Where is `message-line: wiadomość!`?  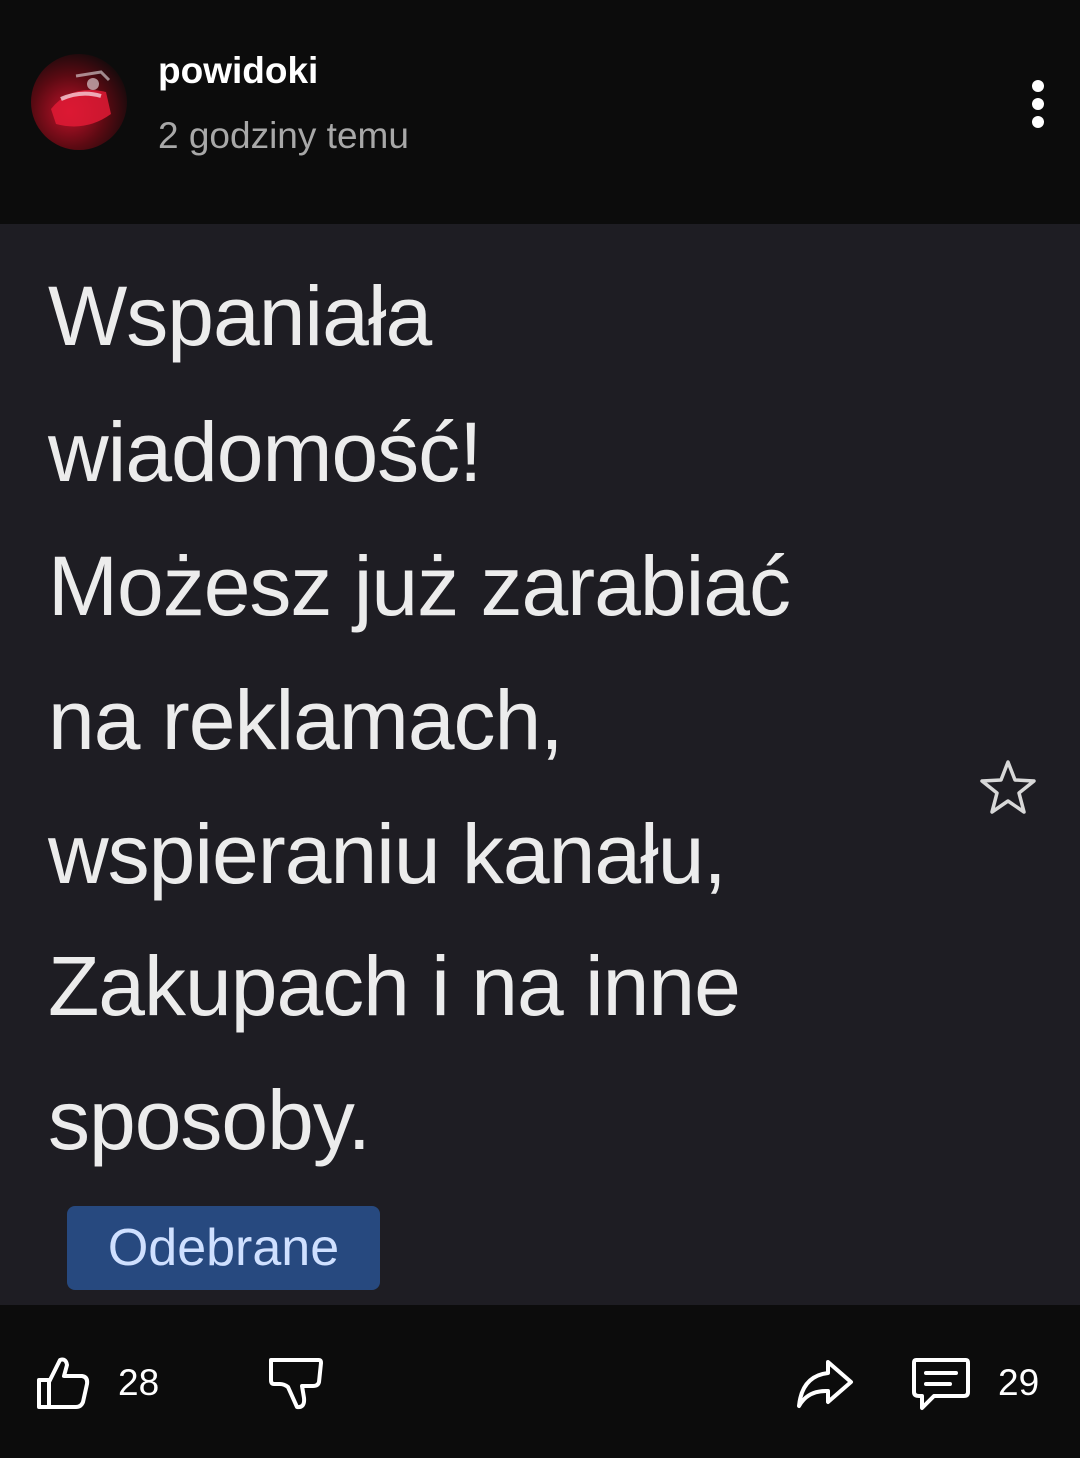
message-line: wiadomość! is located at coordinates (265, 452).